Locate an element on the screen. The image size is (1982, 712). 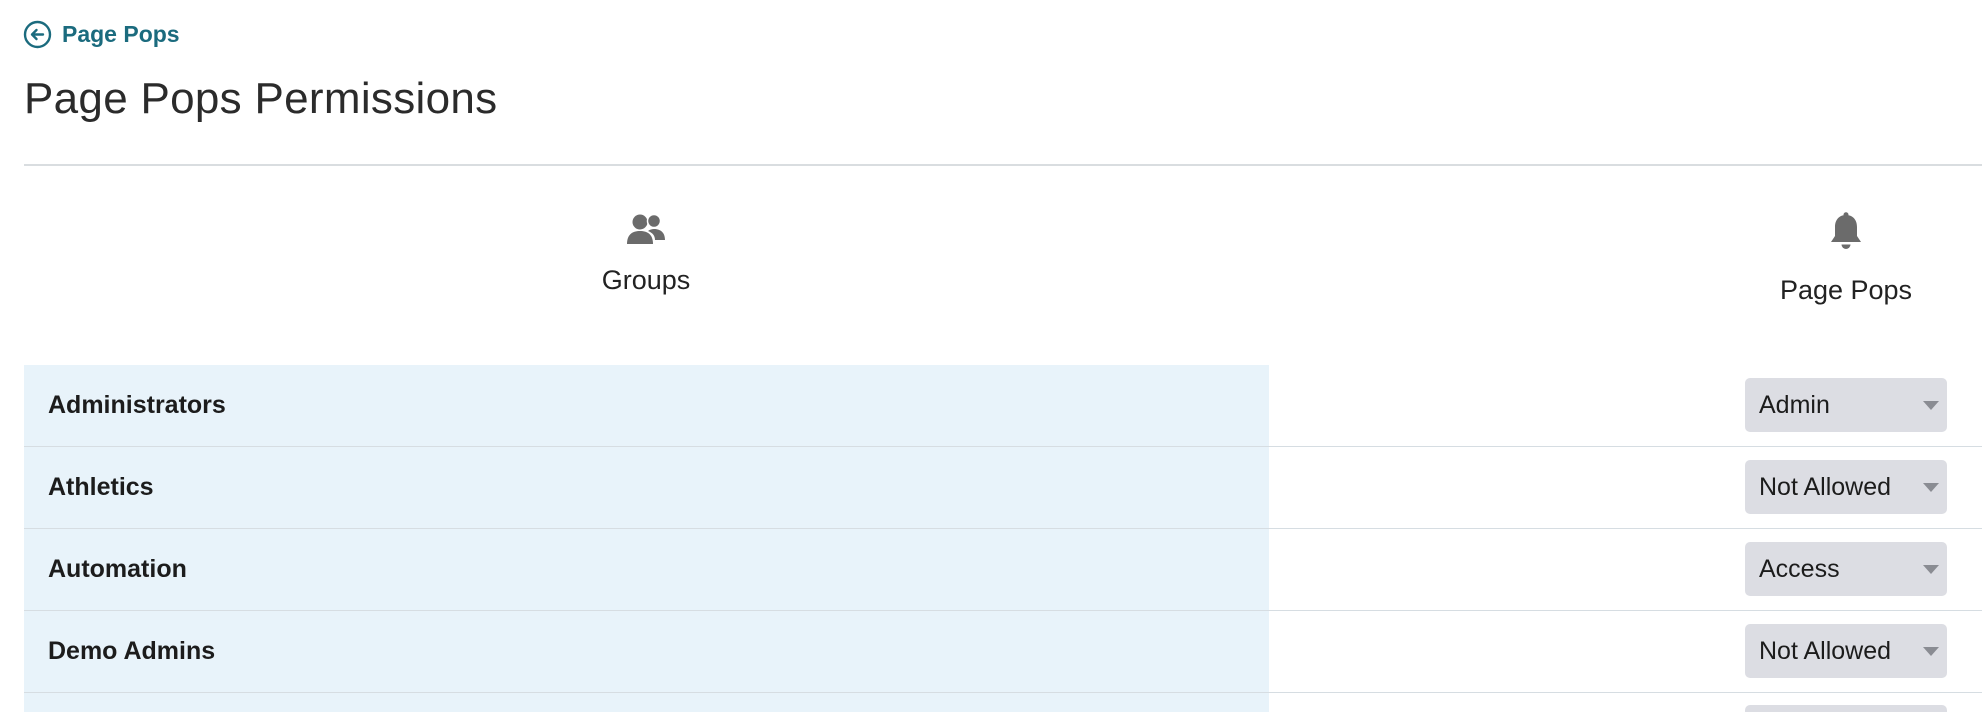
page-pops-column-header: Page Pops is located at coordinates (1846, 259).